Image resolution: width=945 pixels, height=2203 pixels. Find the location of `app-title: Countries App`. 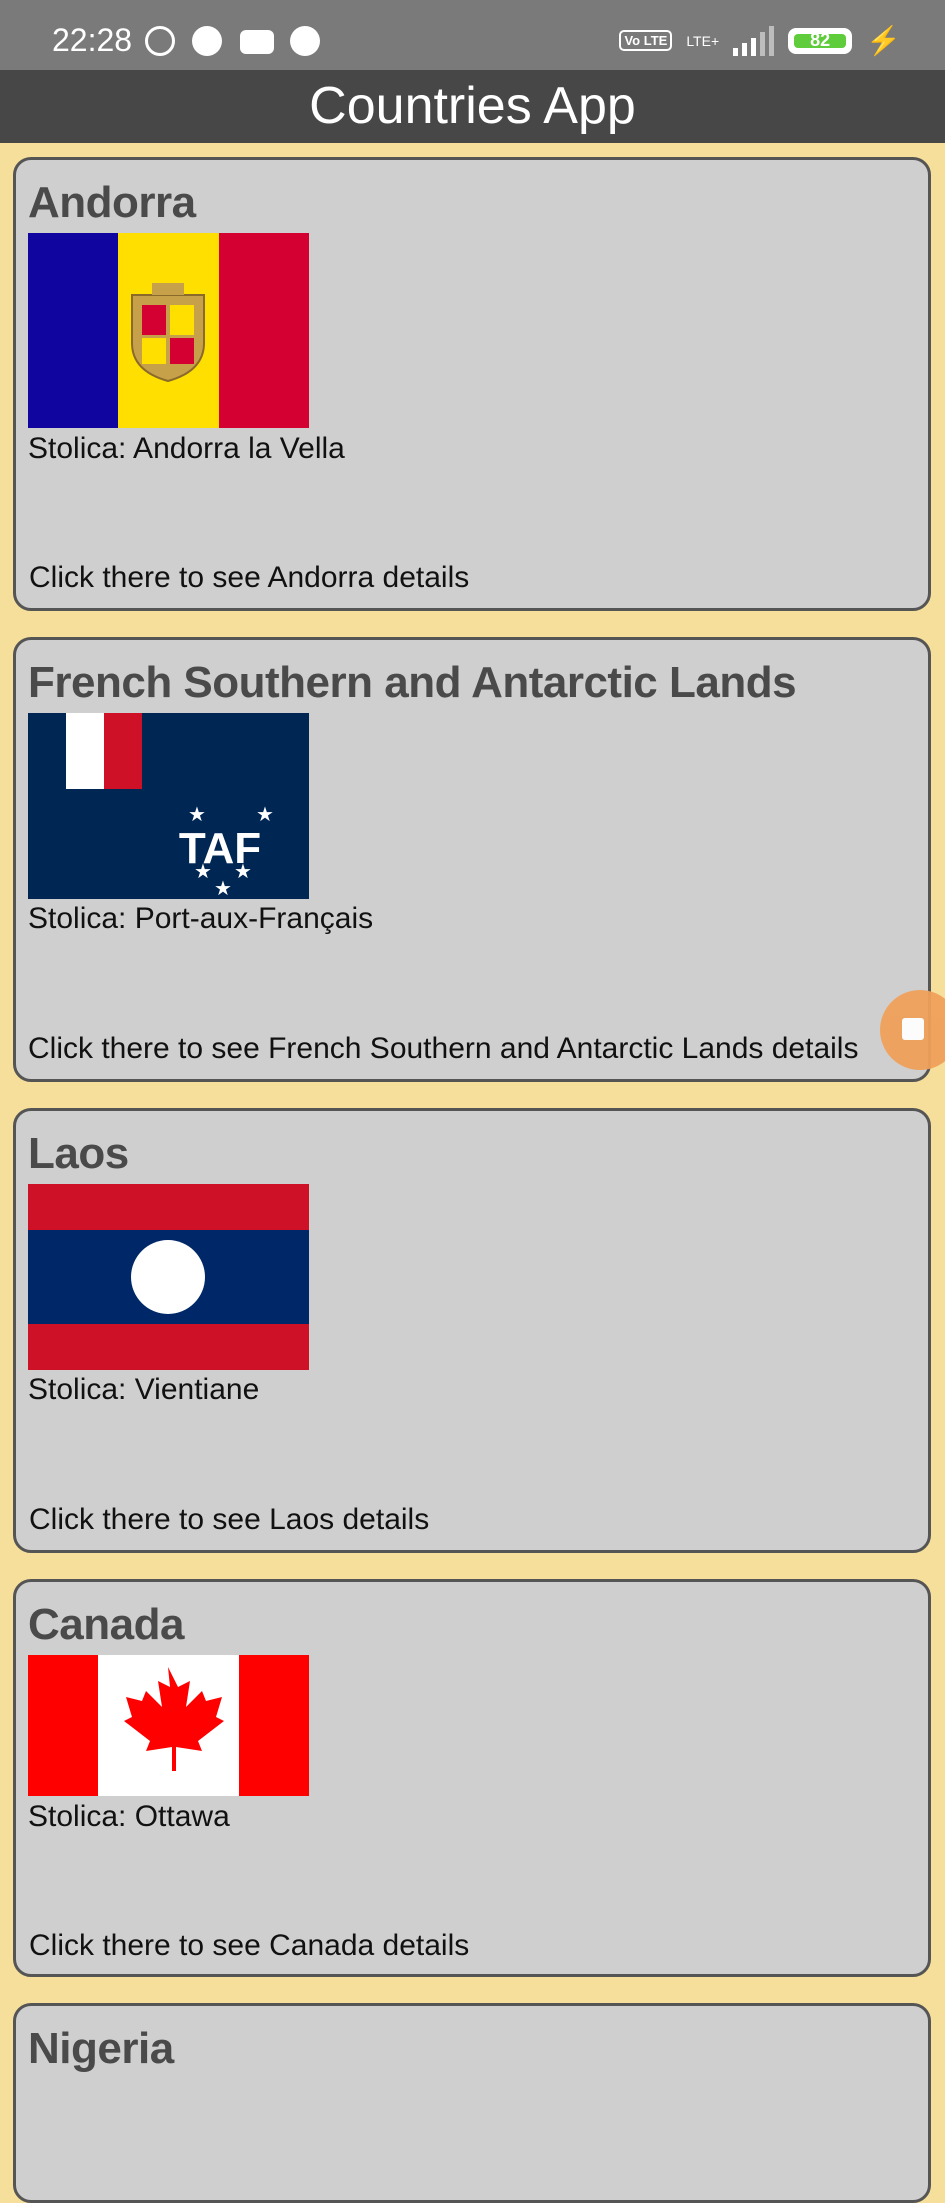

app-title: Countries App is located at coordinates (472, 106).